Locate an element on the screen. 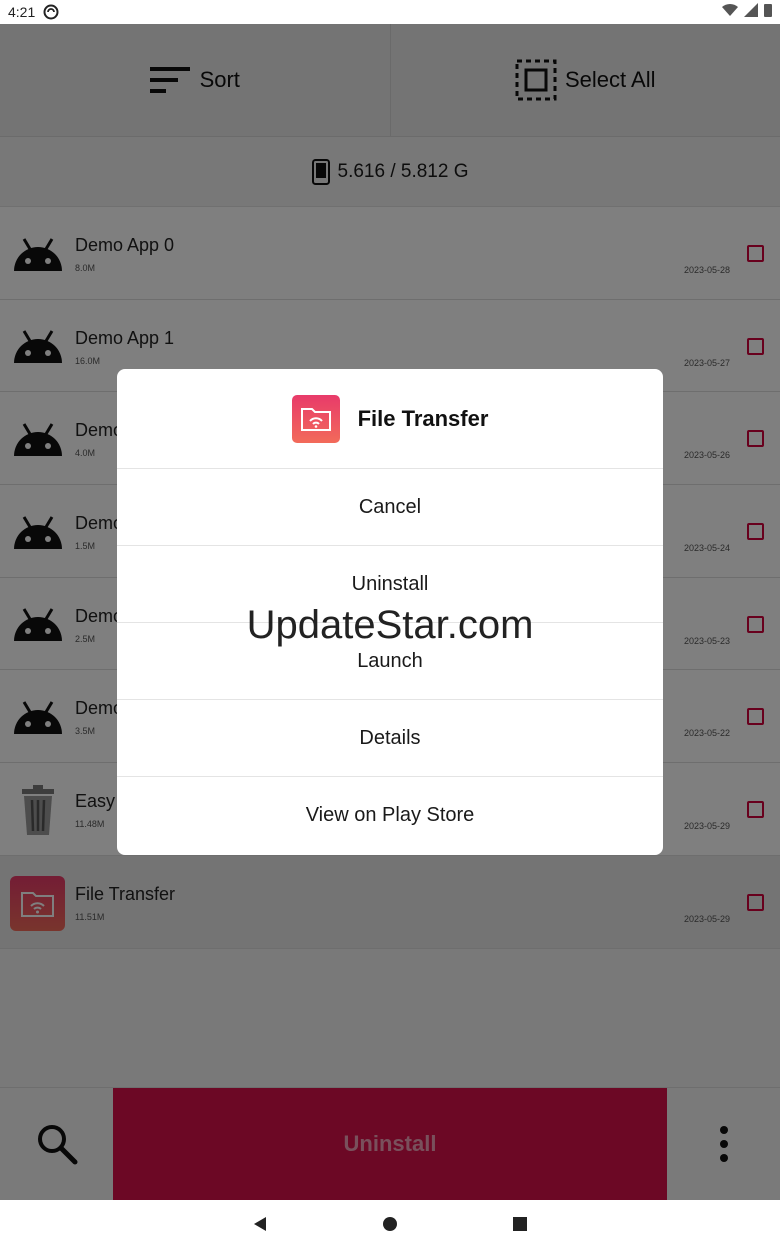 The image size is (780, 1248). view-on-play-store-option: View on Play Store is located at coordinates (390, 815).